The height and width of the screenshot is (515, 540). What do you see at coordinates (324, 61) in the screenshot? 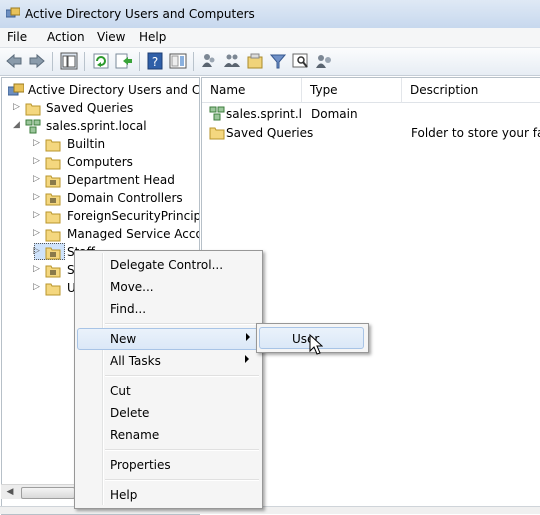
I see `add-to-group-icon` at bounding box center [324, 61].